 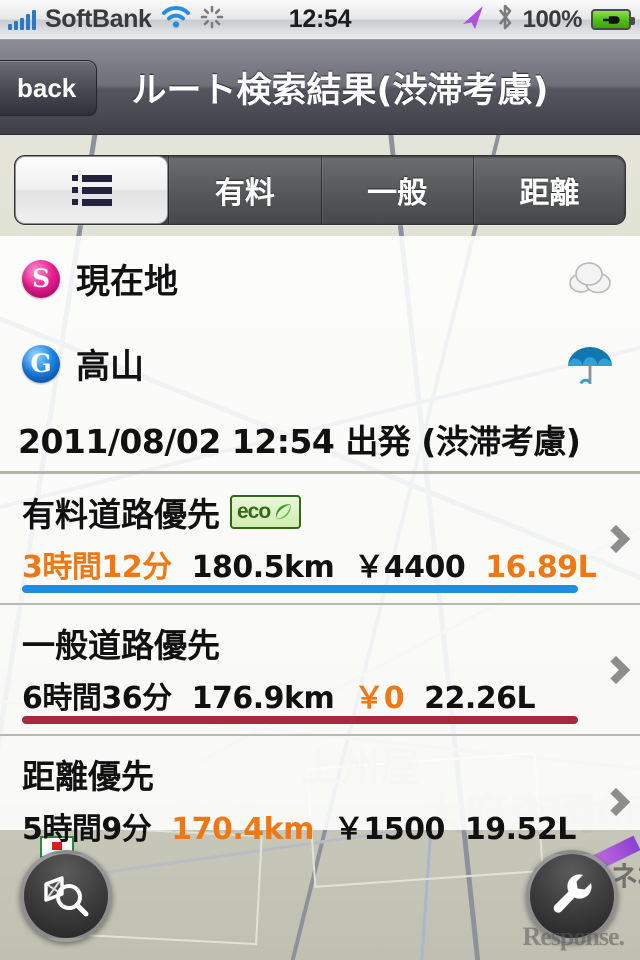 What do you see at coordinates (299, 441) in the screenshot?
I see `departure-text: 2011/08/02 12:54 出発 (渋滞考慮)` at bounding box center [299, 441].